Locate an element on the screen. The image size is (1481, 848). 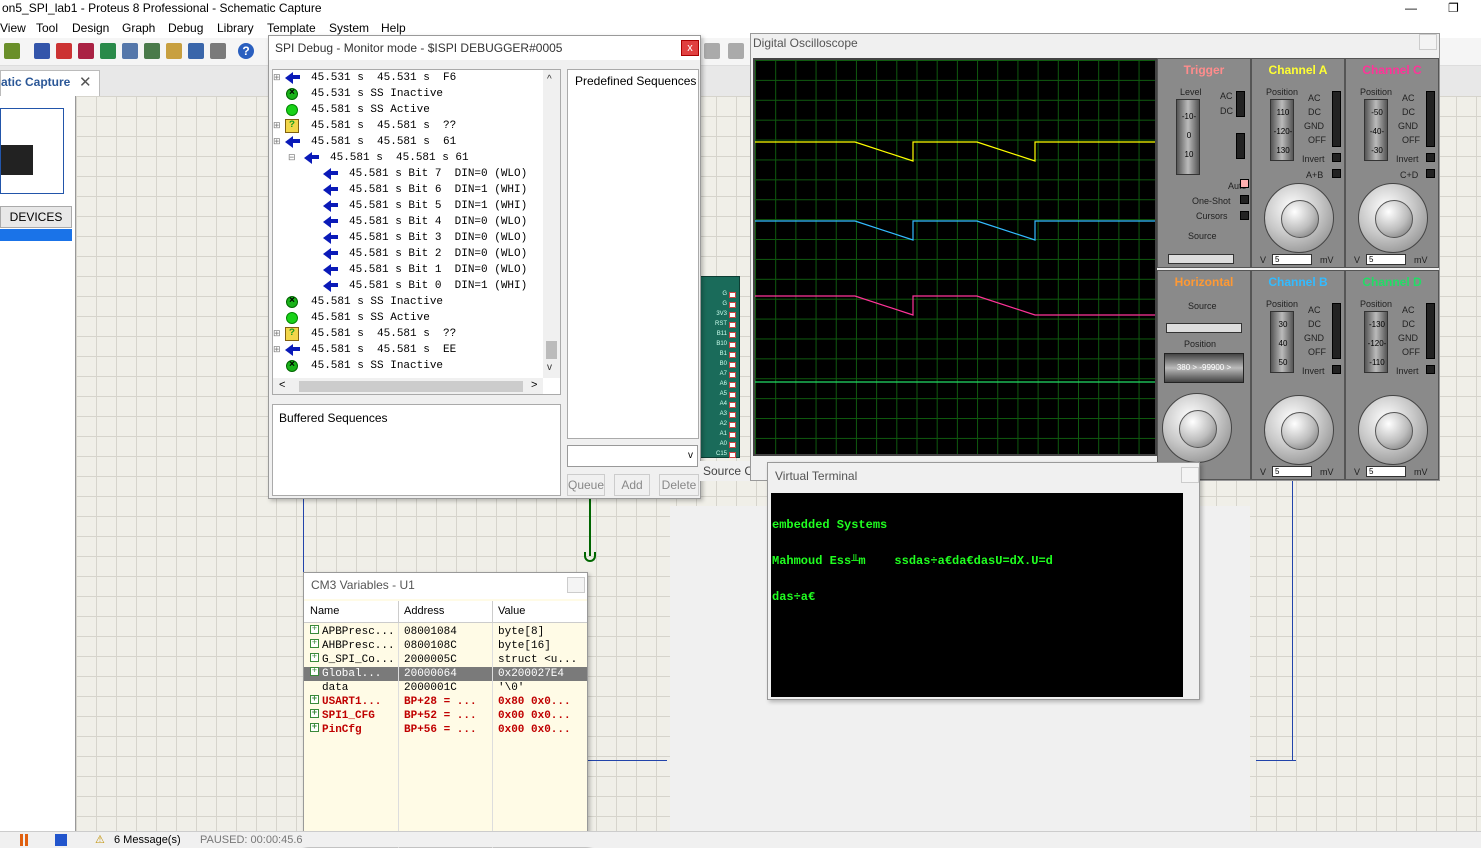
predefined-sequences-list: Predefined Sequences is located at coordinates (633, 254).